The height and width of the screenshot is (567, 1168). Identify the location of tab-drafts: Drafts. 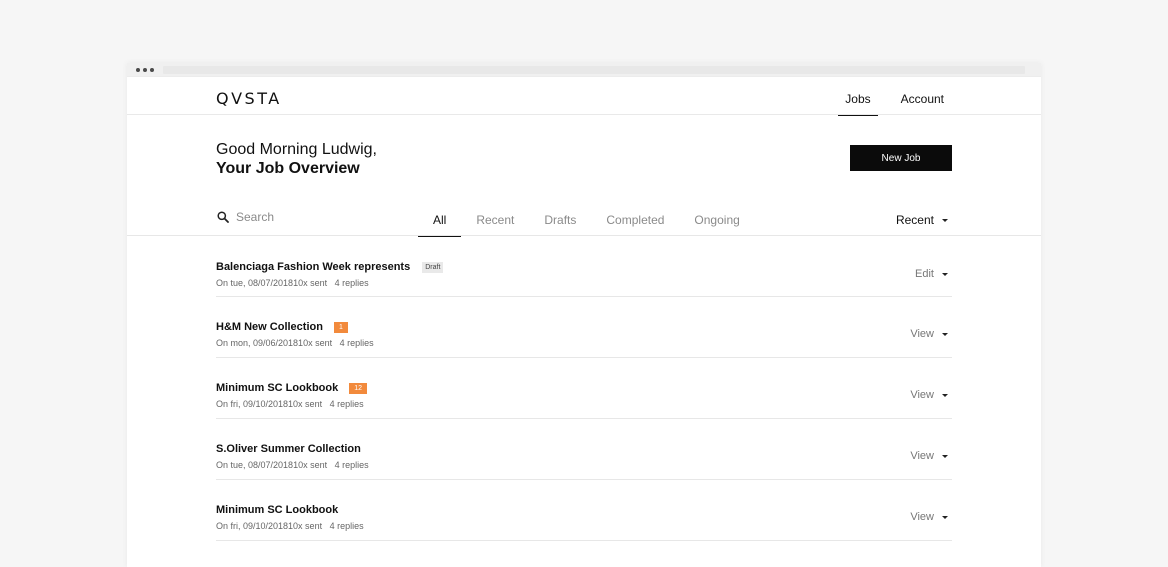
(560, 217).